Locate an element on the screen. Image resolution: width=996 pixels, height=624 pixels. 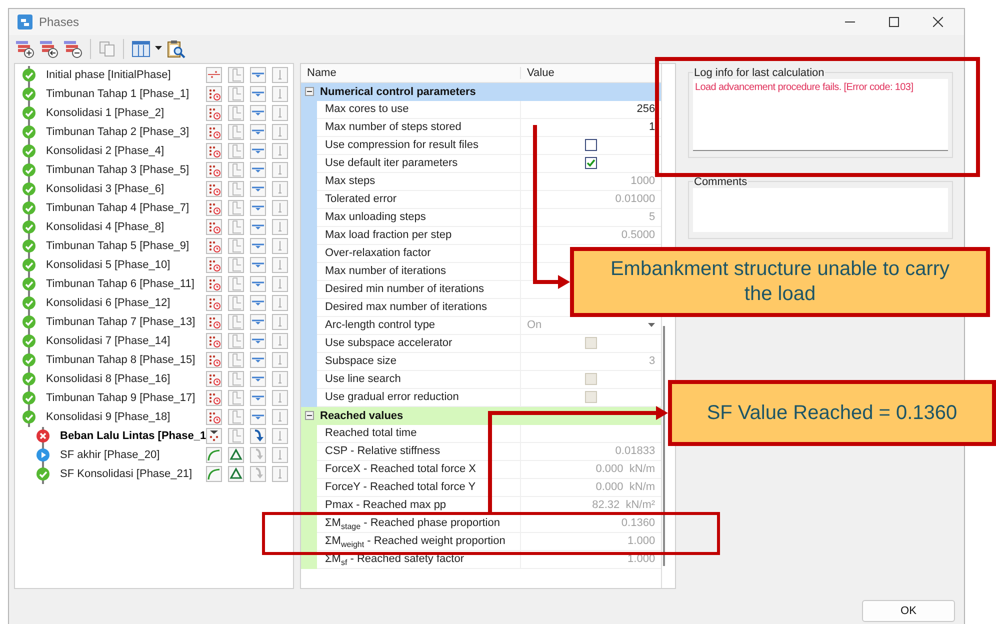
phase-label: Beban Lalu Lintas [Phase_1 is located at coordinates (130, 436).